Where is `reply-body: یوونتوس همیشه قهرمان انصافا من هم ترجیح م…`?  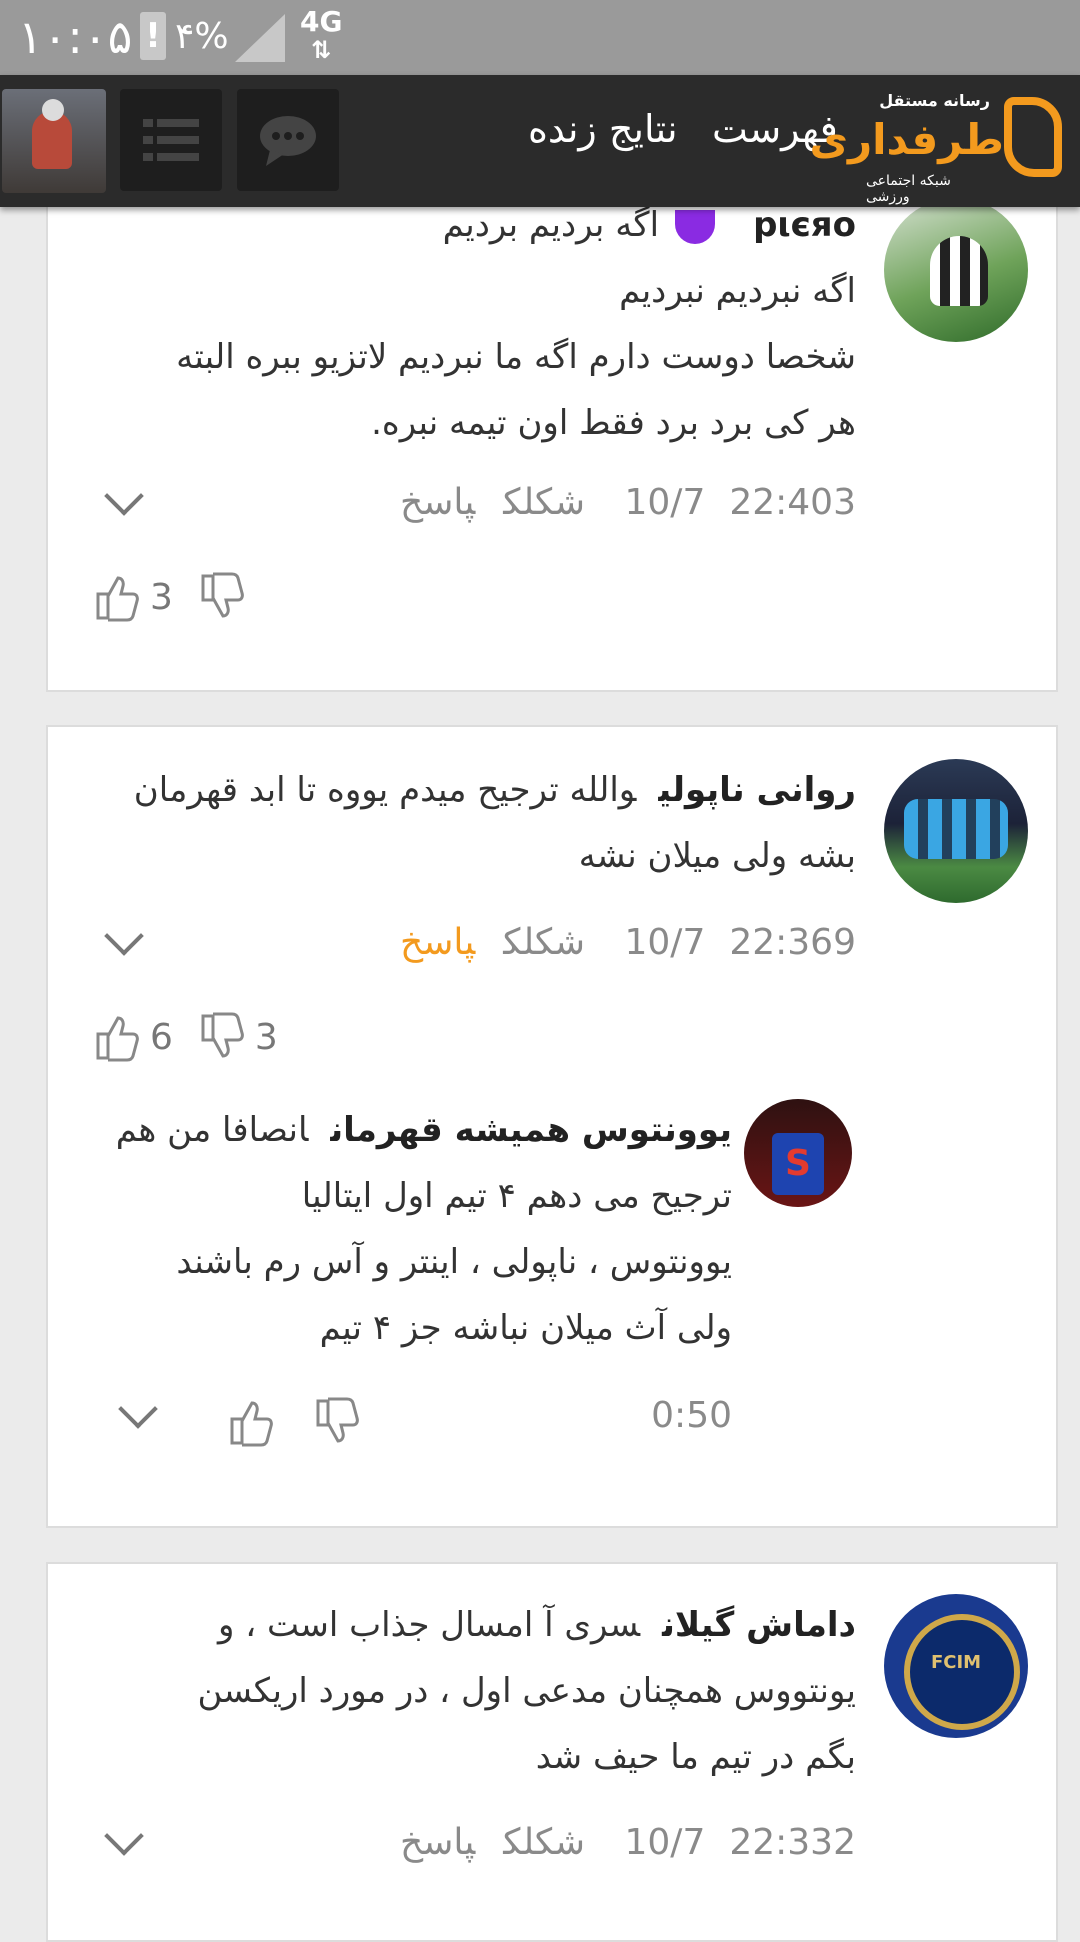 reply-body: یوونتوس همیشه قهرمان انصافا من هم ترجیح م… is located at coordinates (402, 1229).